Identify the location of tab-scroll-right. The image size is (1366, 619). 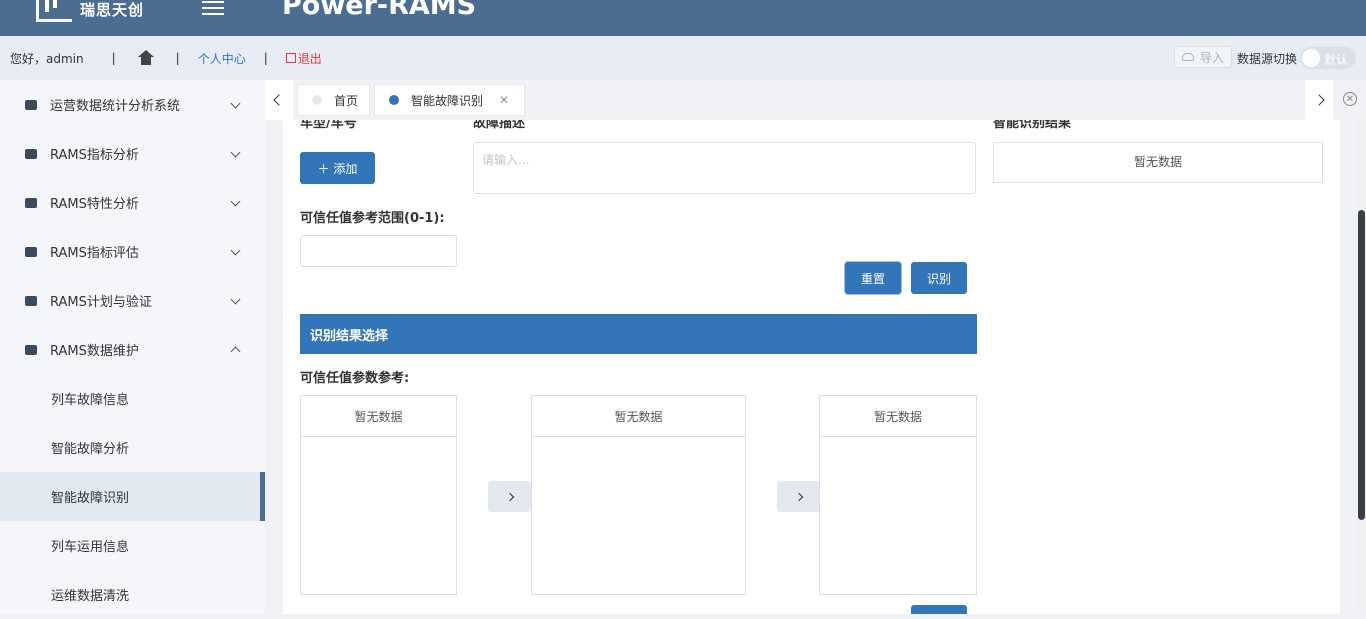
(1319, 100).